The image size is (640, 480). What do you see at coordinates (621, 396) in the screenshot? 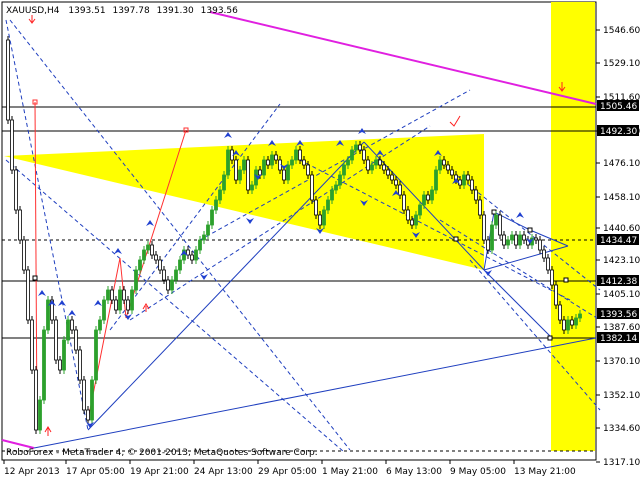
I see `price-axis-label: 1352.10` at bounding box center [621, 396].